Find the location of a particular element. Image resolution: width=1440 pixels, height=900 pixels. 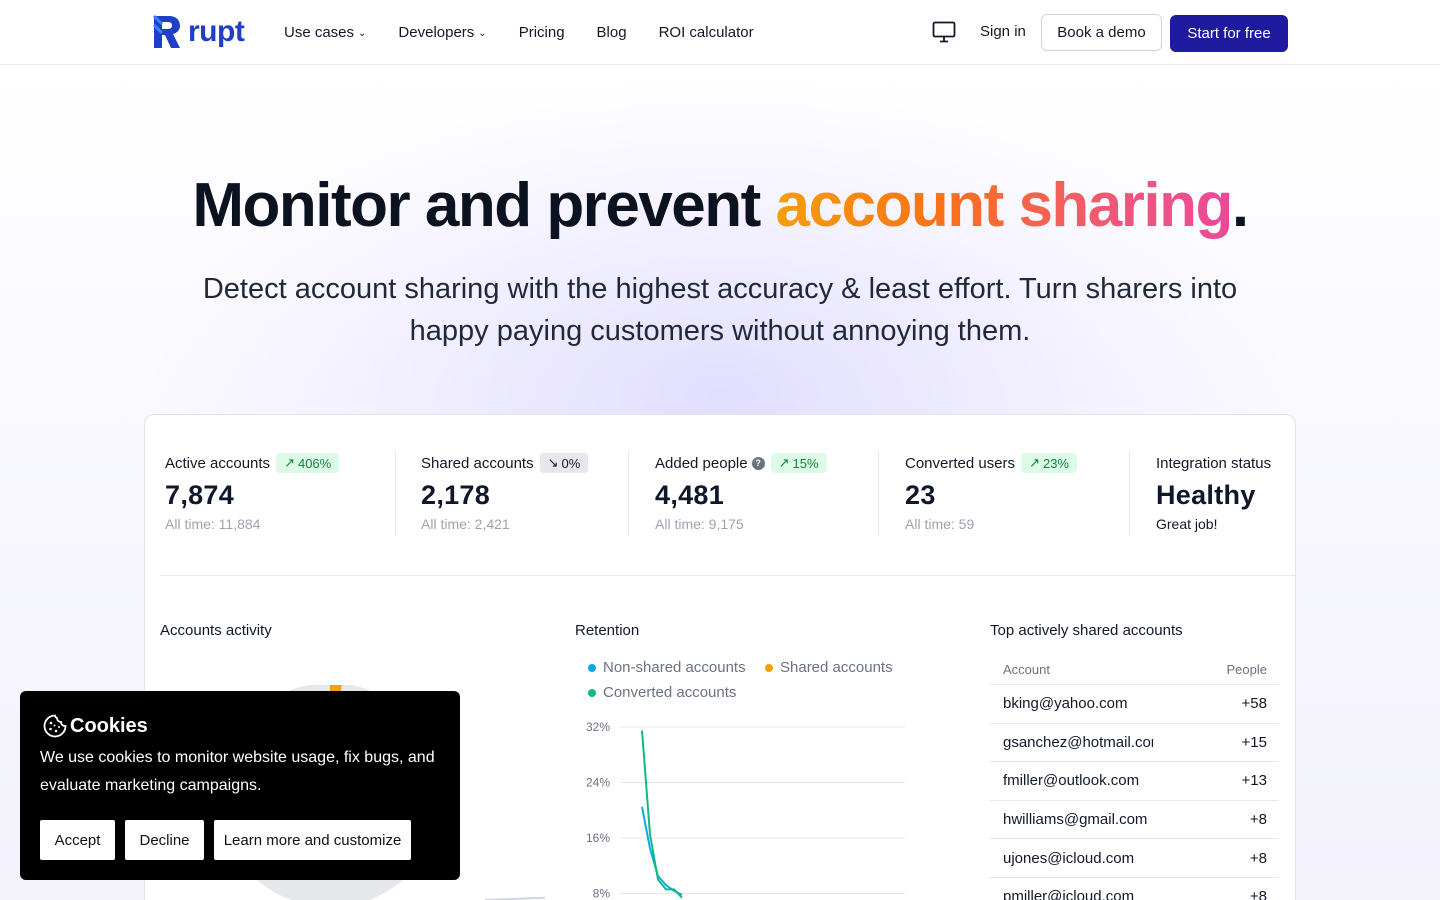

cookie-accept-button: Accept is located at coordinates (77, 840).